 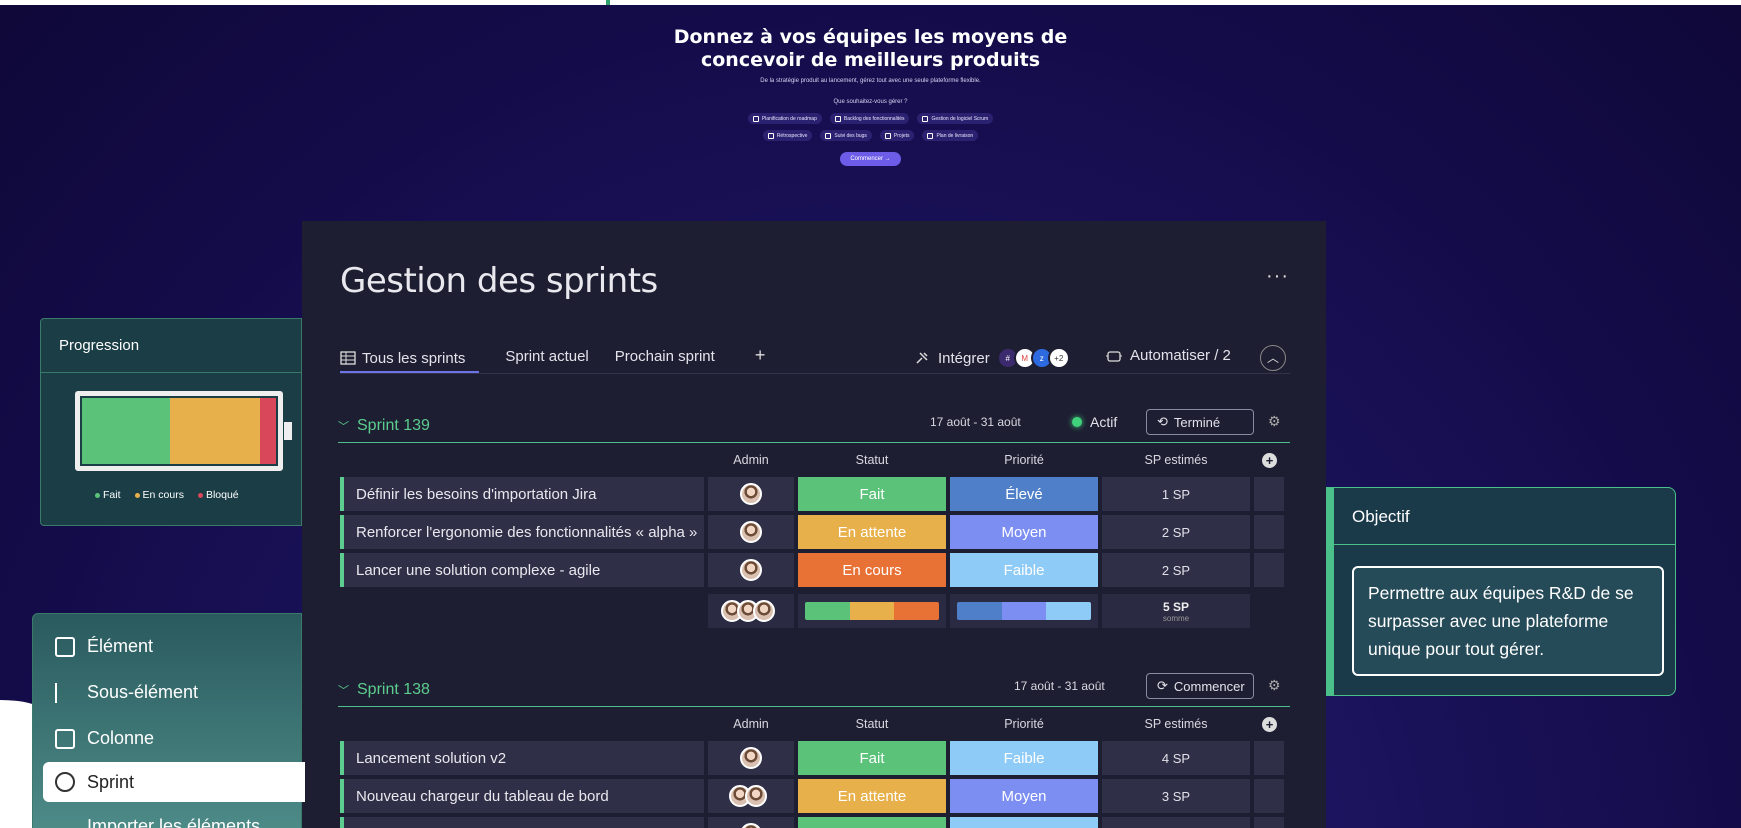 What do you see at coordinates (751, 611) in the screenshot?
I see `admin-summary` at bounding box center [751, 611].